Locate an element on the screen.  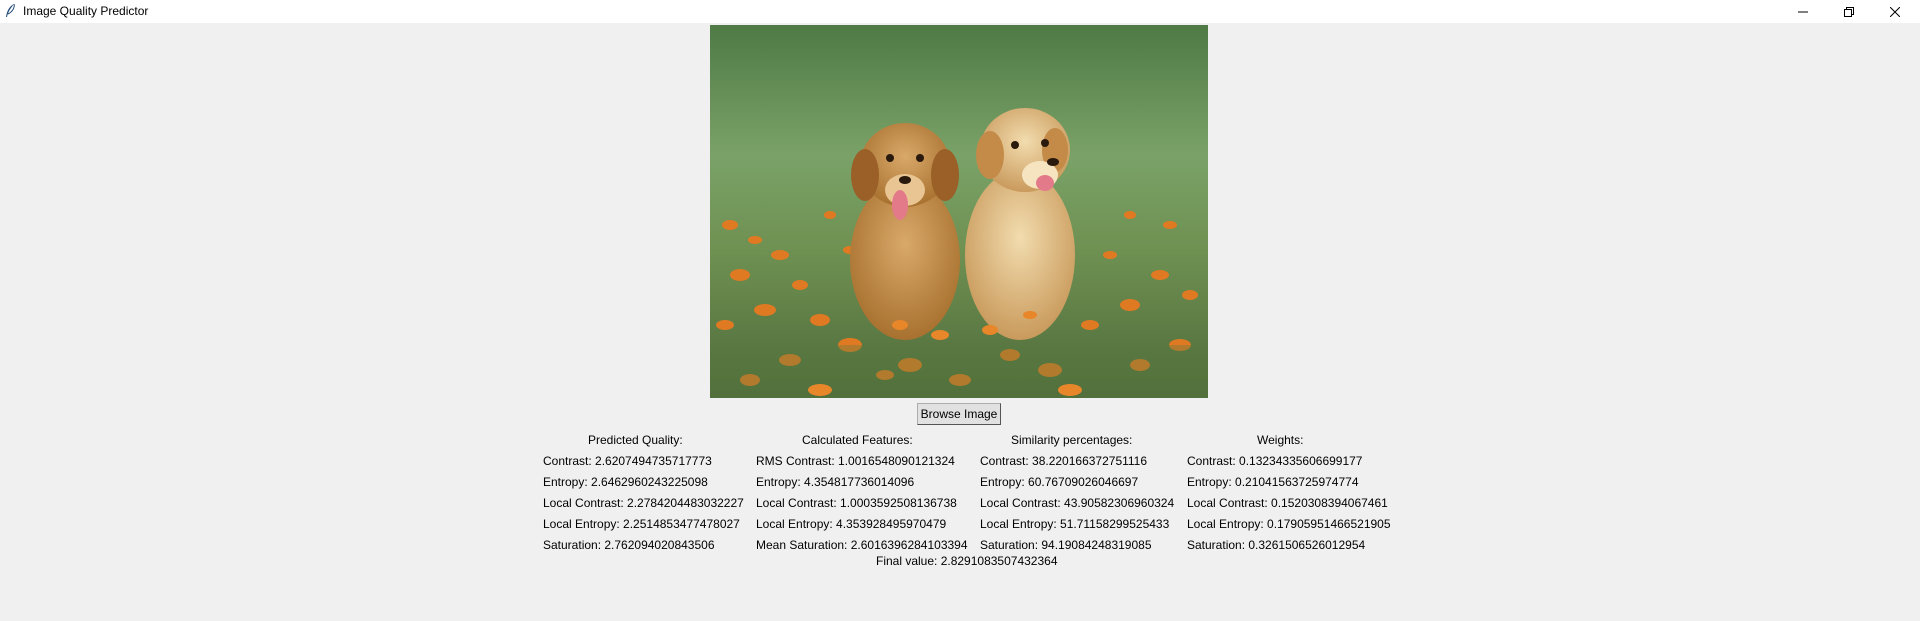
feature-entropy: Entropy: 4.354817736014096 is located at coordinates (835, 482).